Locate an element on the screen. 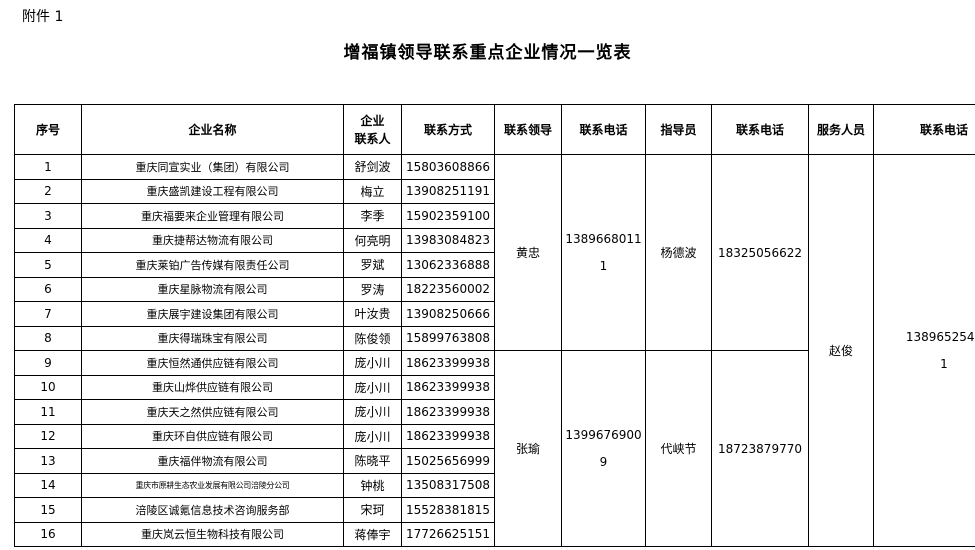 This screenshot has height=550, width=975. row-company: 重庆恒然通供应链有限公司 is located at coordinates (212, 363).